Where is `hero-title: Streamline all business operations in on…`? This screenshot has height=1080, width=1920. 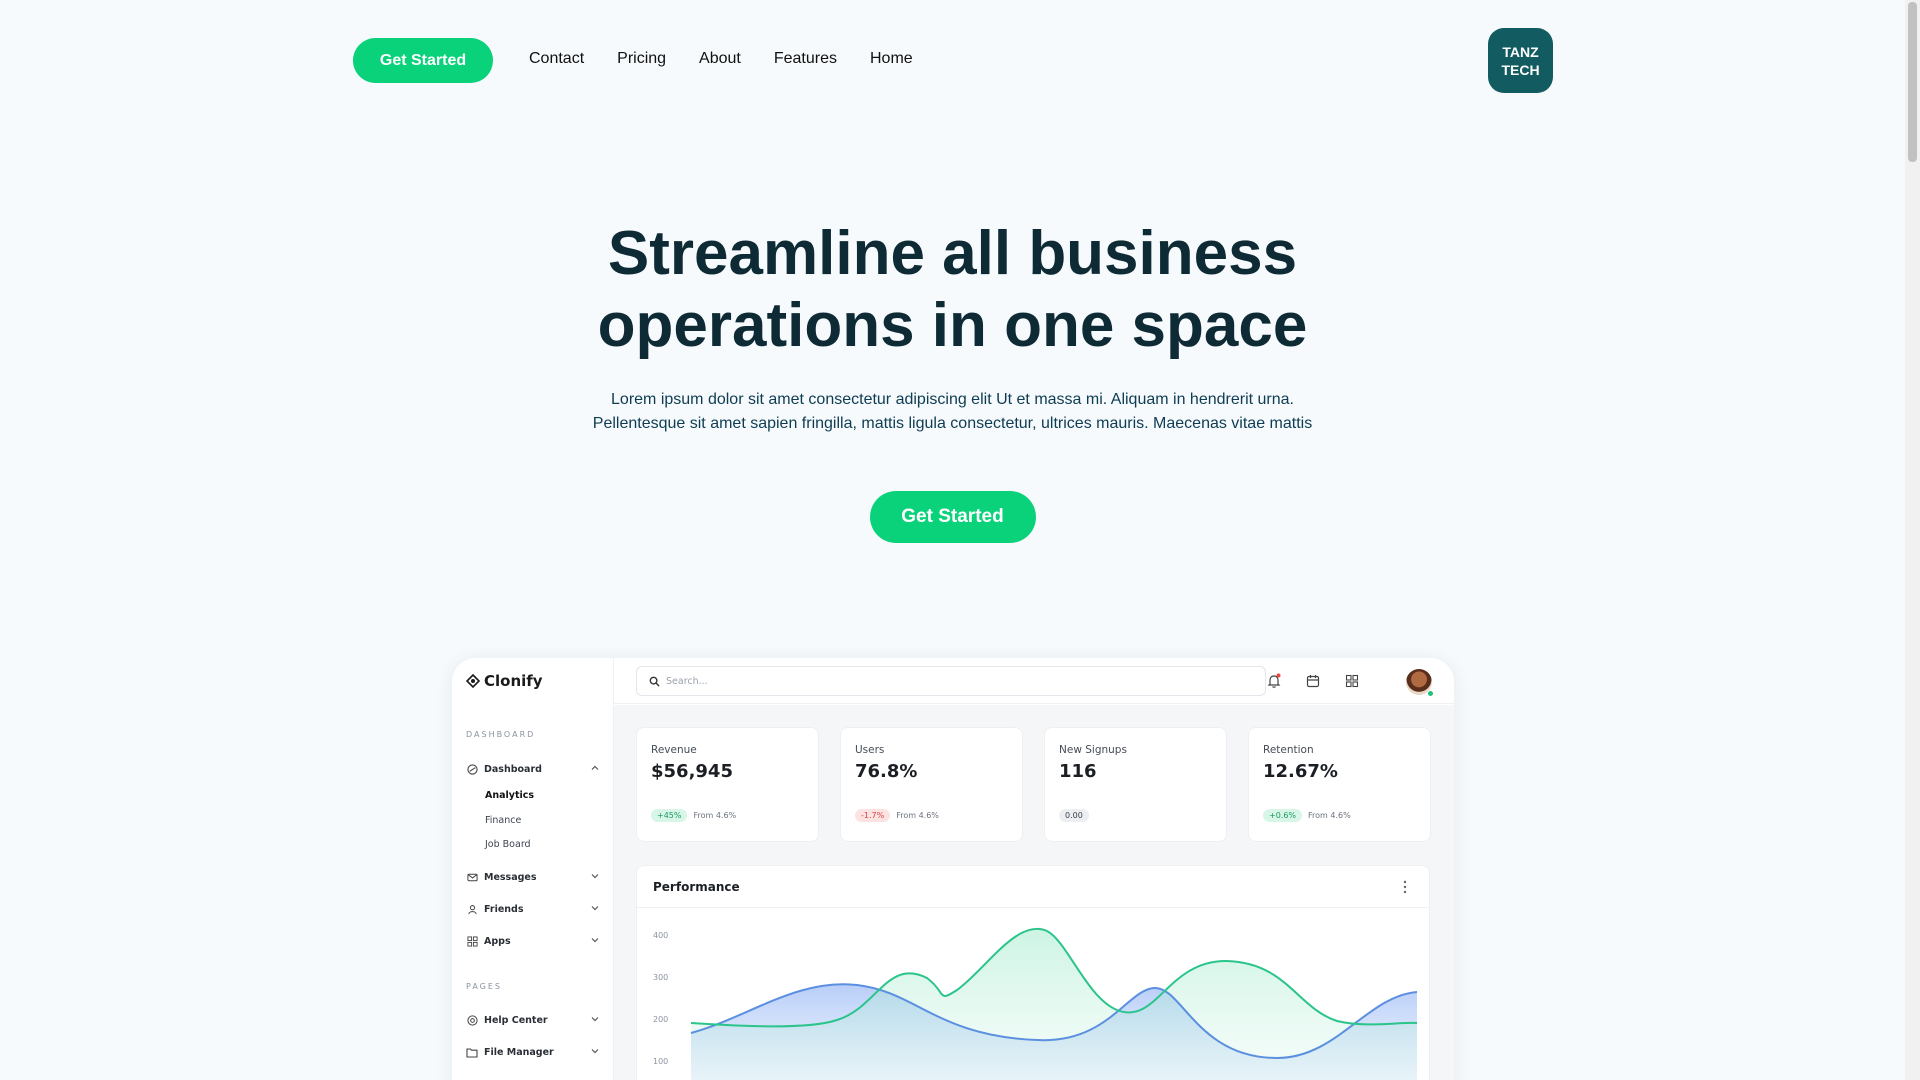
hero-title: Streamline all business operations in on… is located at coordinates (952, 289).